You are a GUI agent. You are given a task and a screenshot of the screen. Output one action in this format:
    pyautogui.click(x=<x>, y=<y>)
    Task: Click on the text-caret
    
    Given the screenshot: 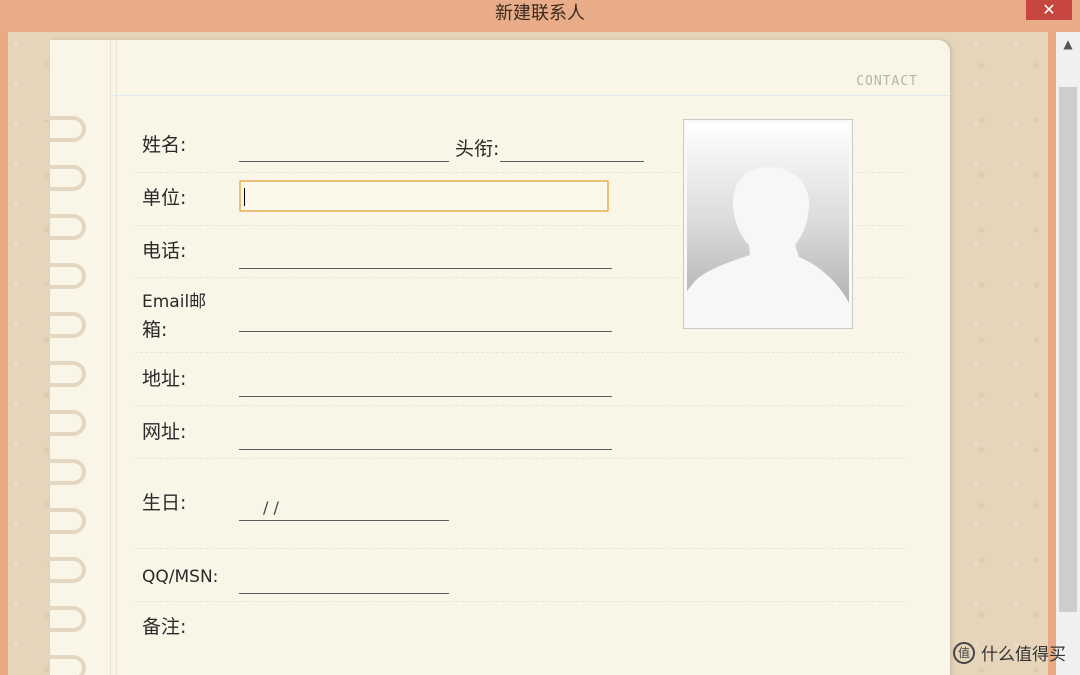 What is the action you would take?
    pyautogui.click(x=244, y=197)
    